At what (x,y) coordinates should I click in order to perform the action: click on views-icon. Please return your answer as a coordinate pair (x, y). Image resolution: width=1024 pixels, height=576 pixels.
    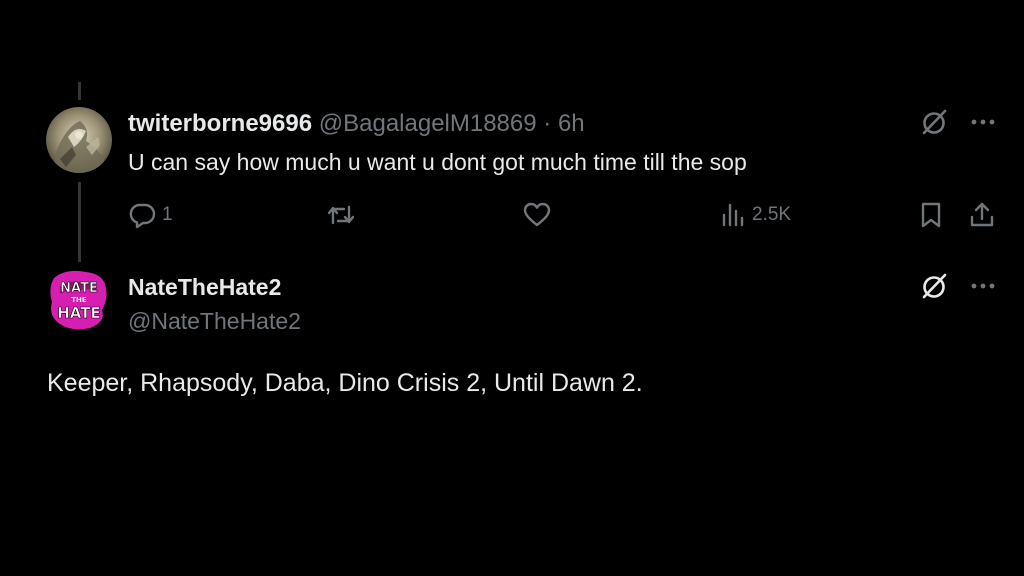
    Looking at the image, I should click on (733, 215).